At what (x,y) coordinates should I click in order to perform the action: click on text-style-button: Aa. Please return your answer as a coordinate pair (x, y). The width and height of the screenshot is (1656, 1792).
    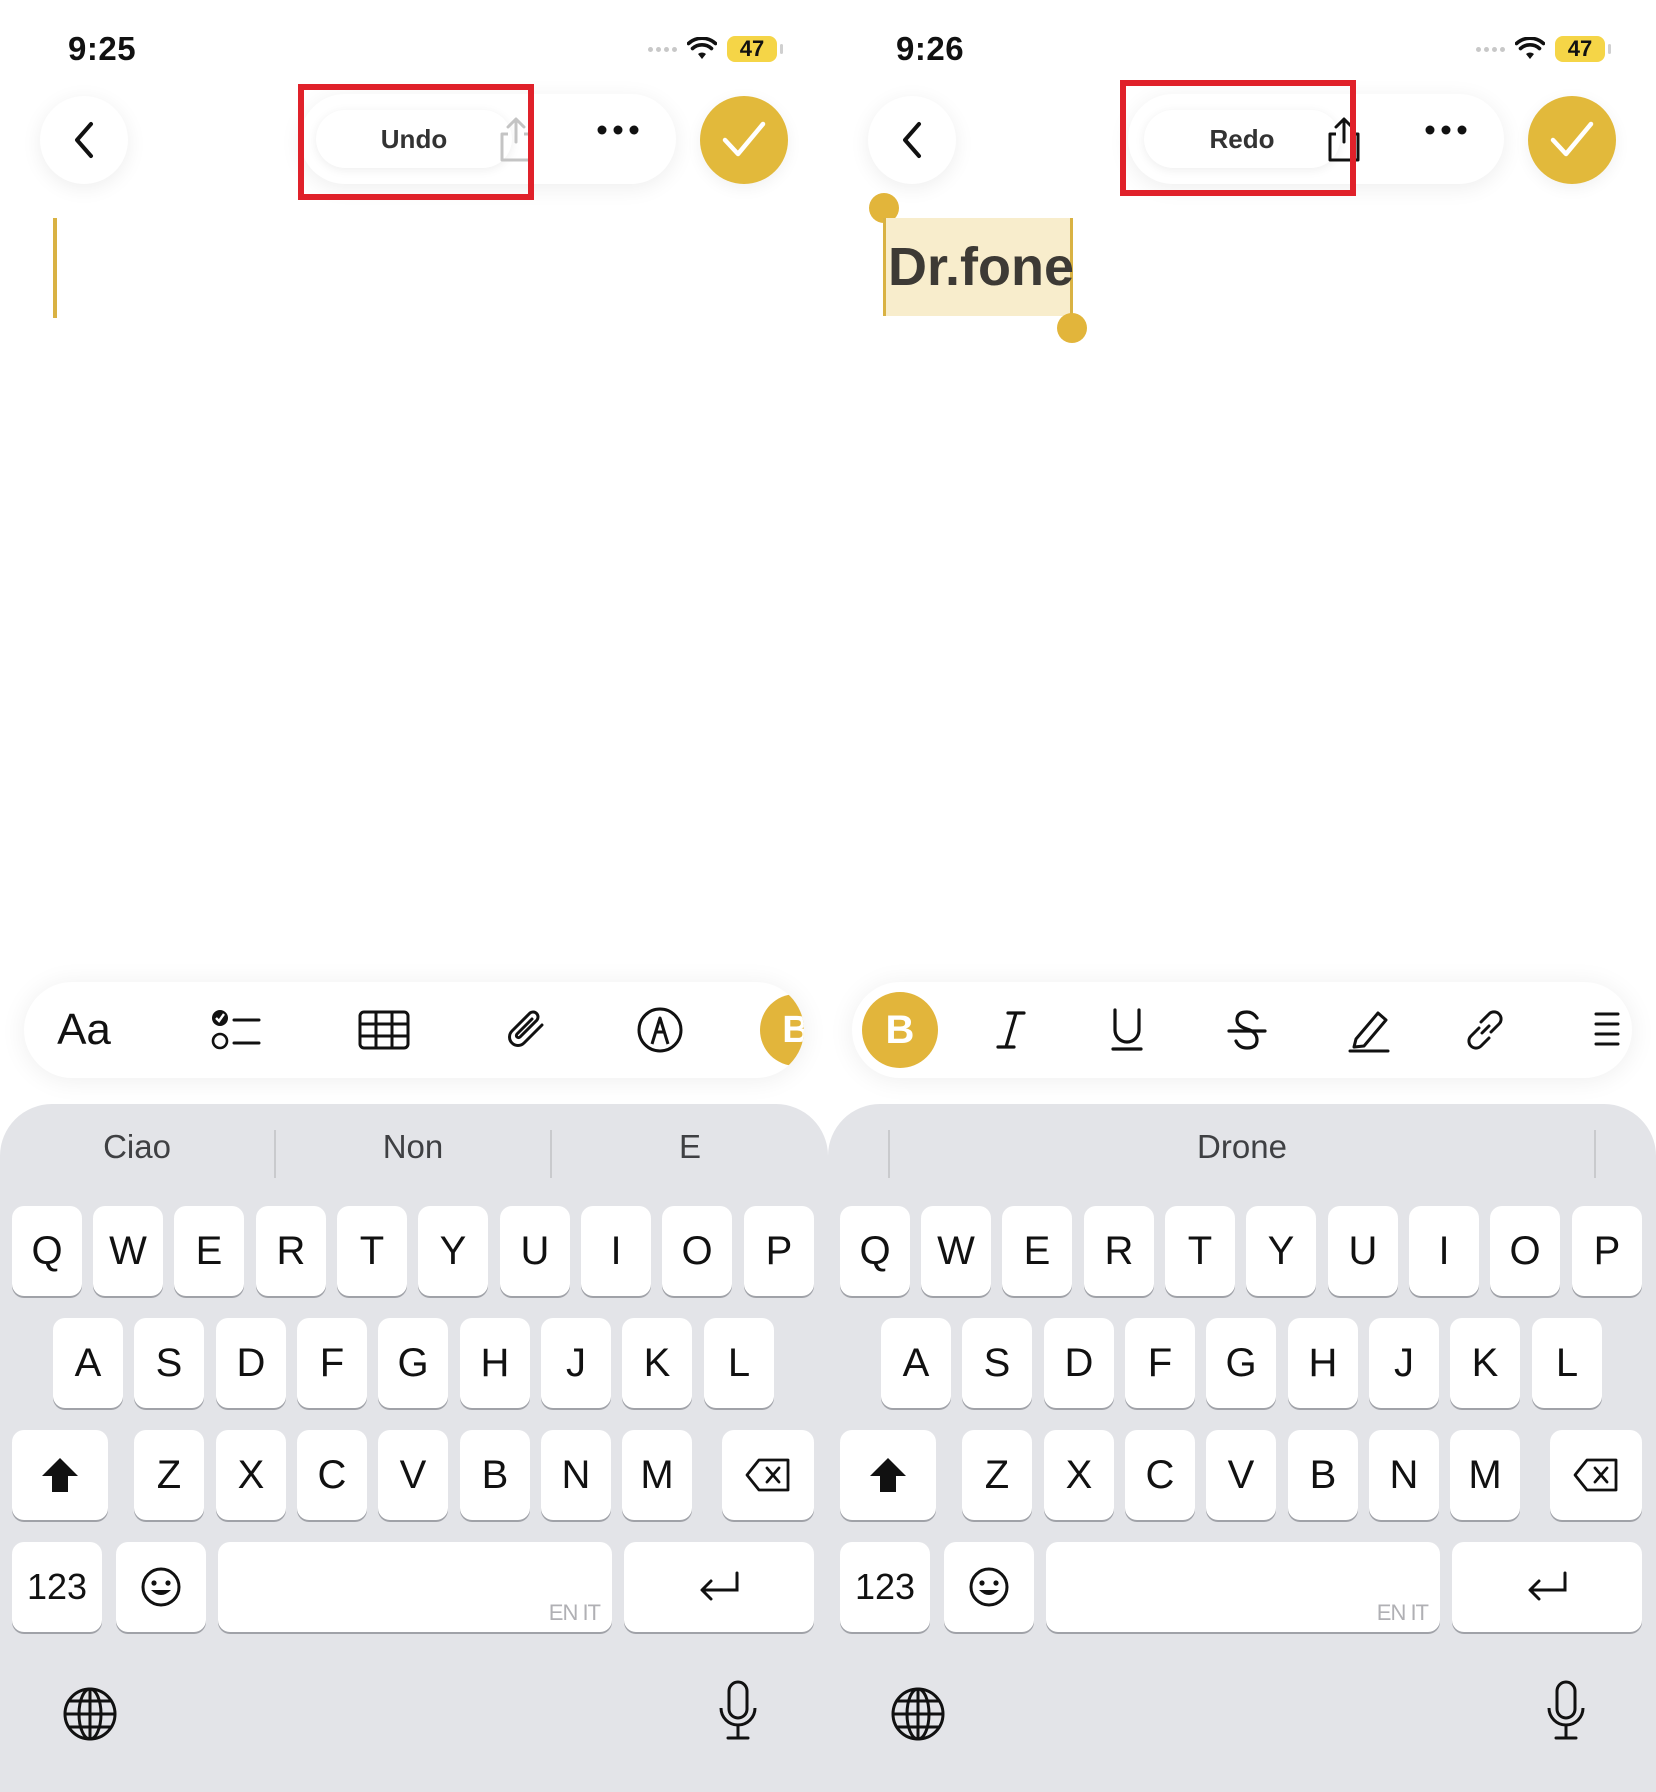
    Looking at the image, I should click on (84, 1030).